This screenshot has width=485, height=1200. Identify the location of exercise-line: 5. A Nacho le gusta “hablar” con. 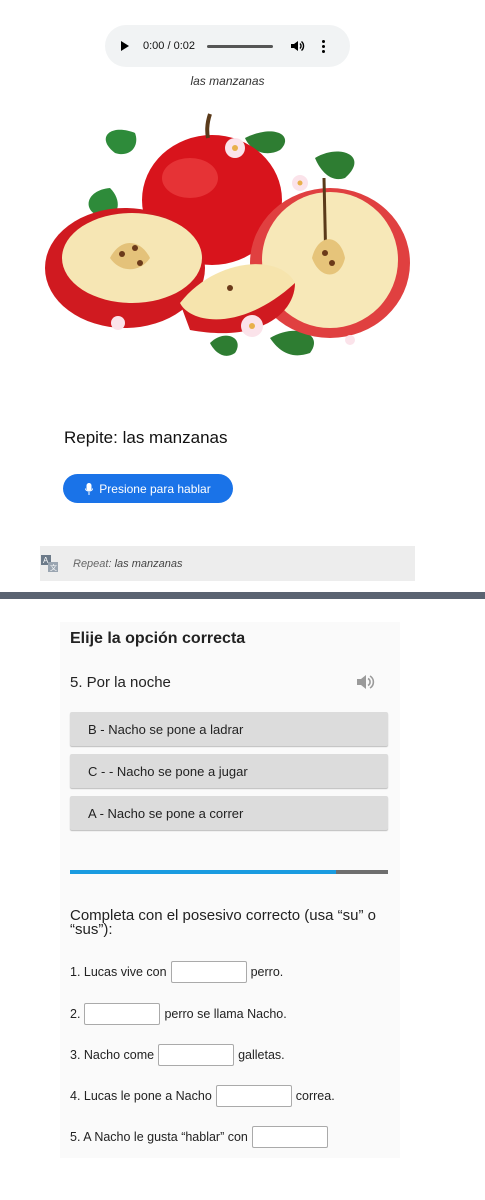
(201, 1137).